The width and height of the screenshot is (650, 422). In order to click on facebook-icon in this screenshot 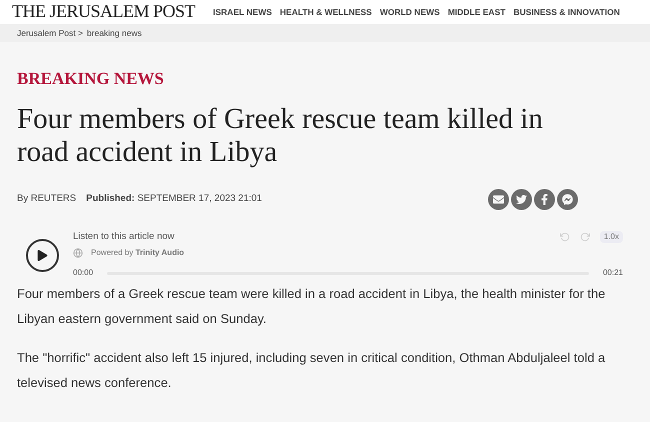, I will do `click(544, 199)`.